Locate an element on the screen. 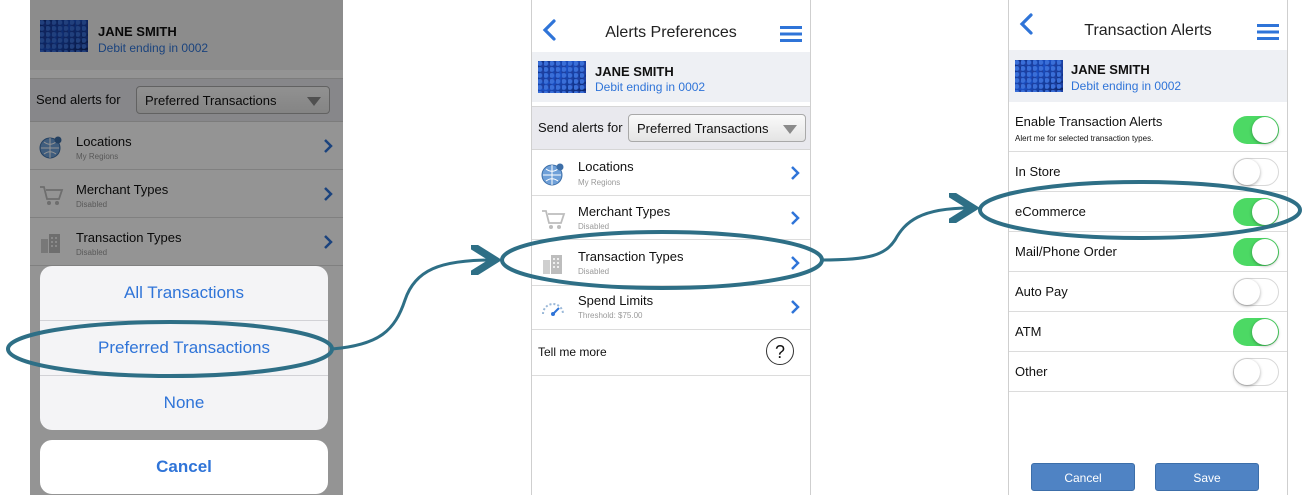 The height and width of the screenshot is (495, 1304). shopping-cart-icon is located at coordinates (554, 219).